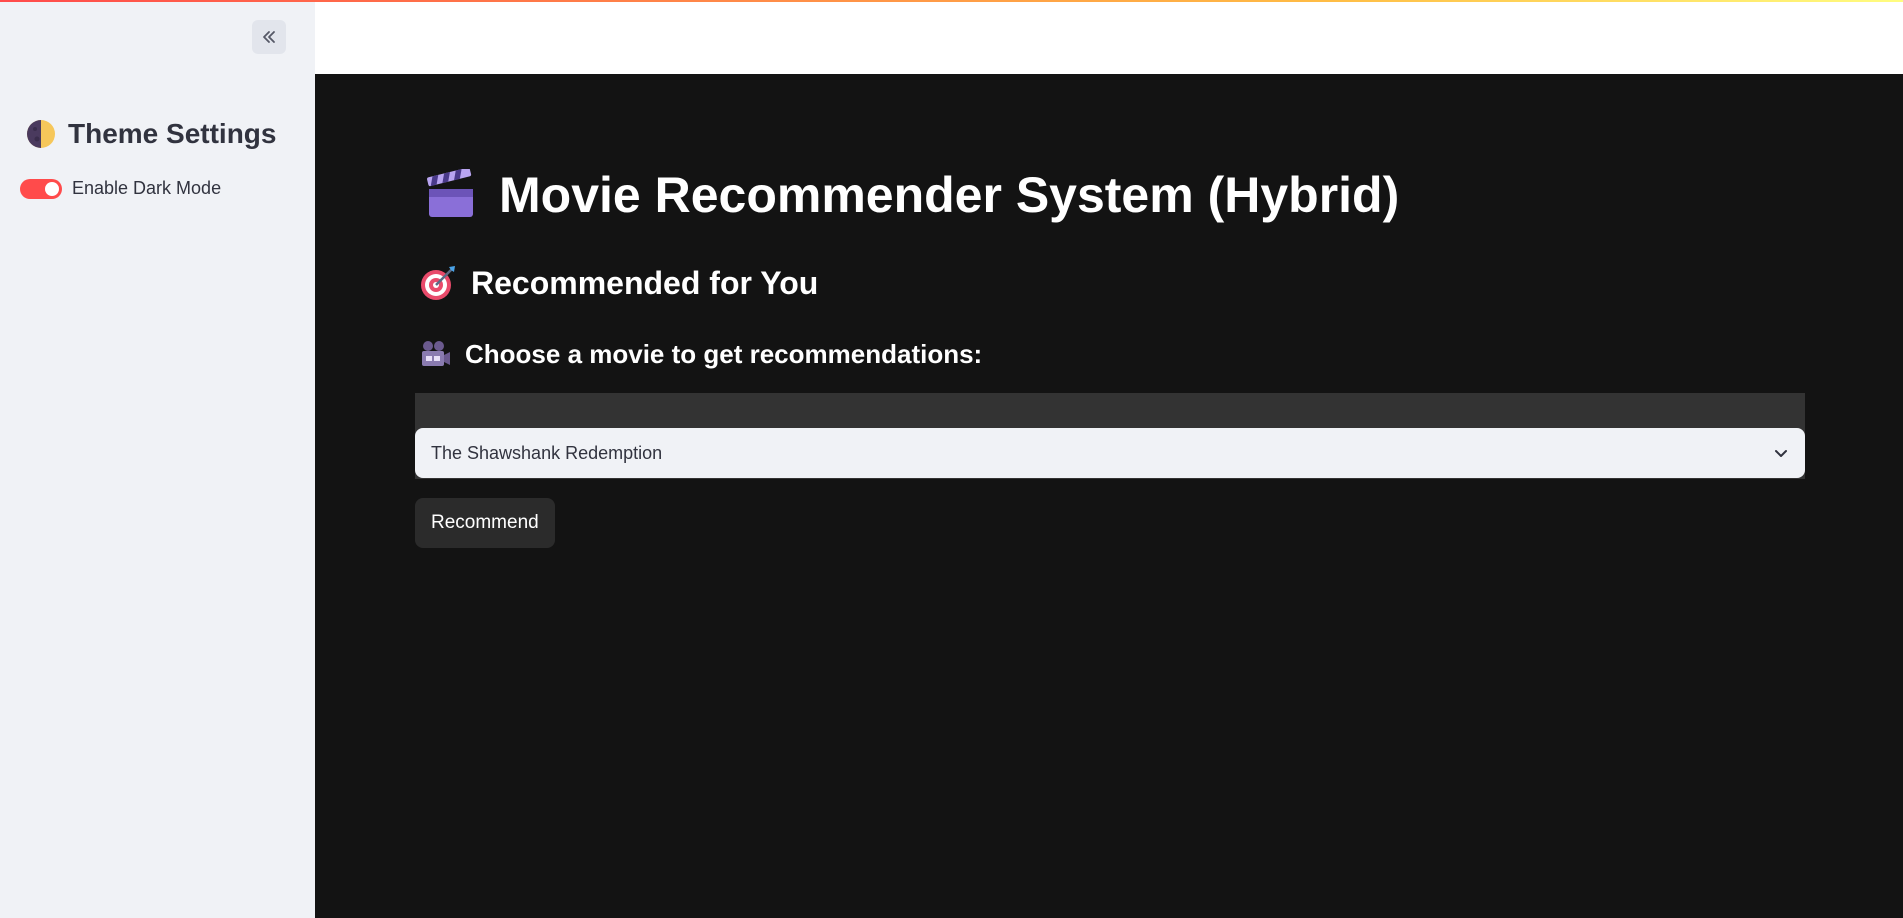 This screenshot has height=918, width=1903. I want to click on select-prompt: Choose a movie to get recommendations:, so click(700, 354).